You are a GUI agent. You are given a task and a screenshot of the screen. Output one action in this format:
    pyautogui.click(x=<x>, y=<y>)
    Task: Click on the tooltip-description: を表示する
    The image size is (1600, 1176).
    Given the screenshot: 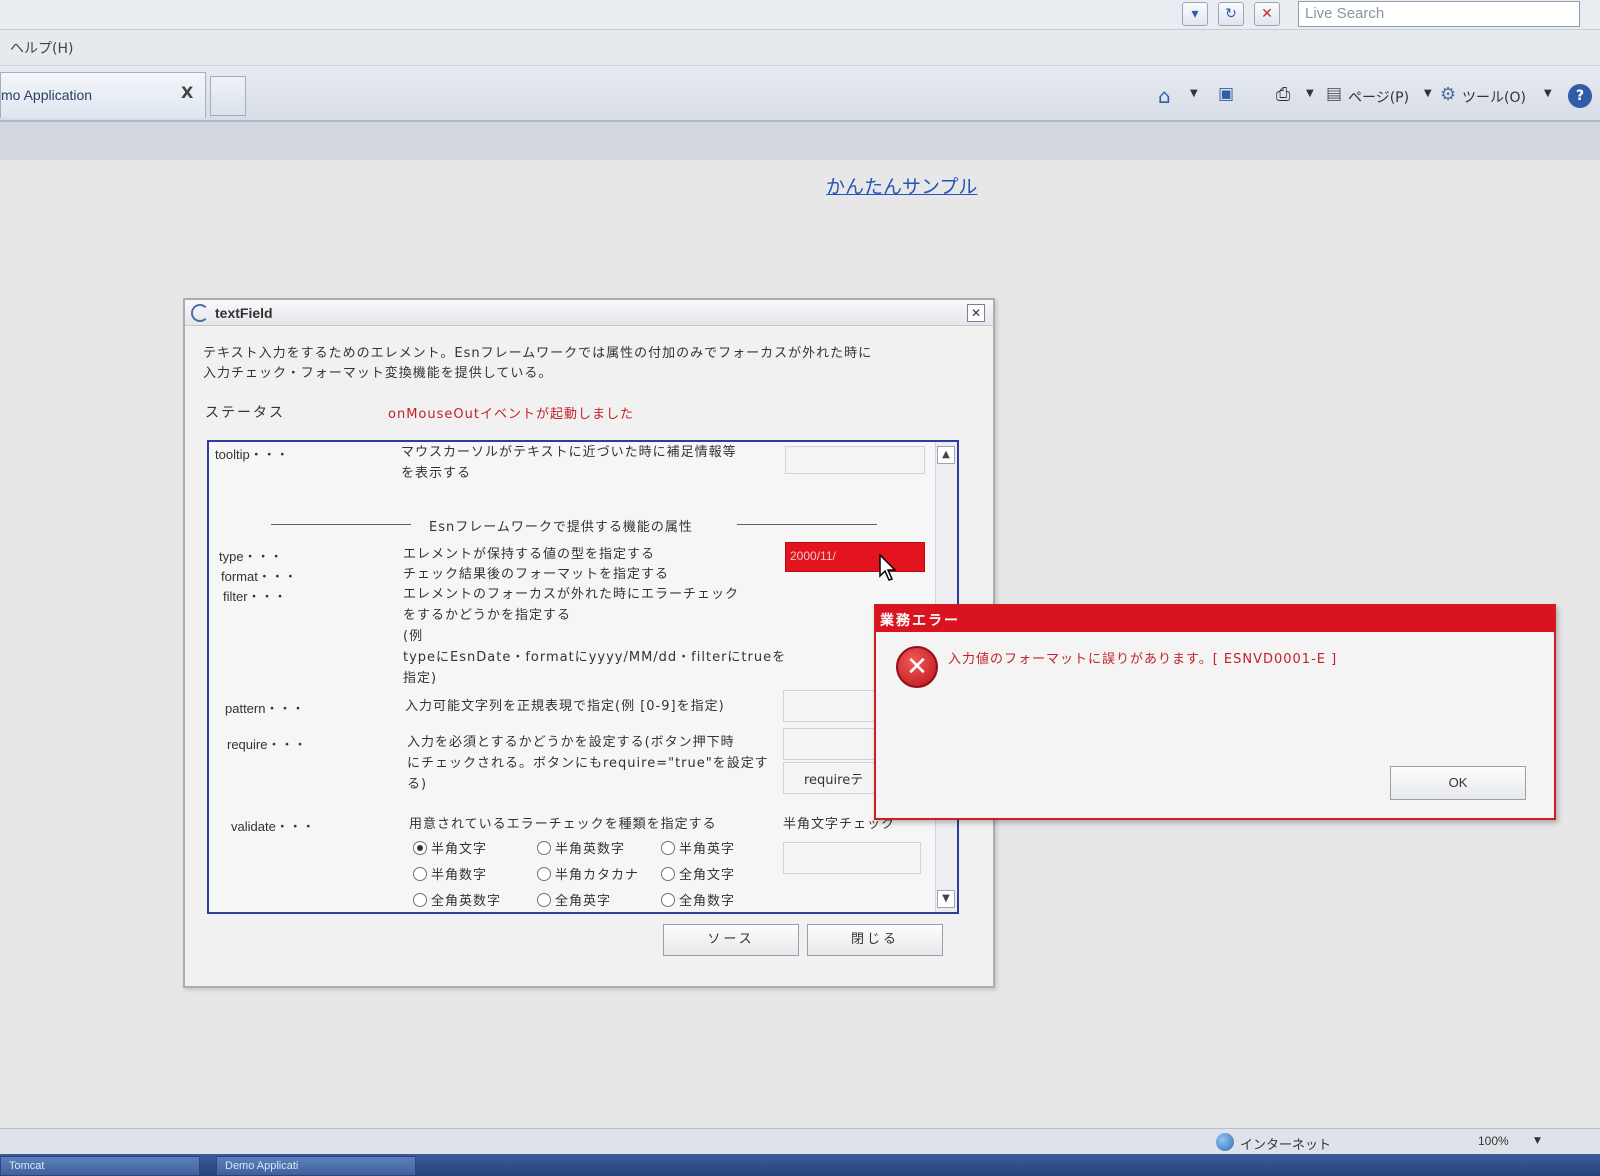 What is the action you would take?
    pyautogui.click(x=436, y=473)
    